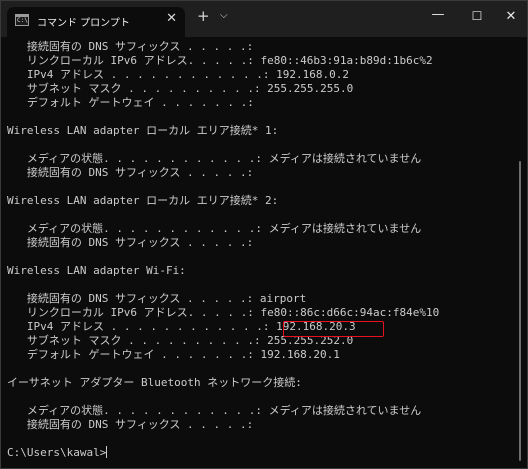  I want to click on maximize-button: ☐, so click(477, 17).